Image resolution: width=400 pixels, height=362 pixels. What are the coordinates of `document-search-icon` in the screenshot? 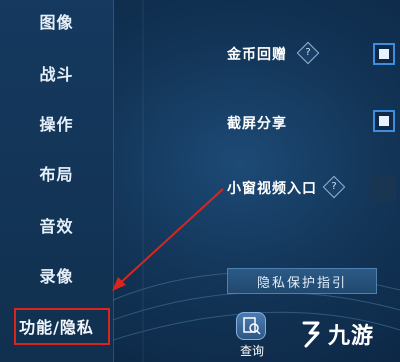 It's located at (251, 326).